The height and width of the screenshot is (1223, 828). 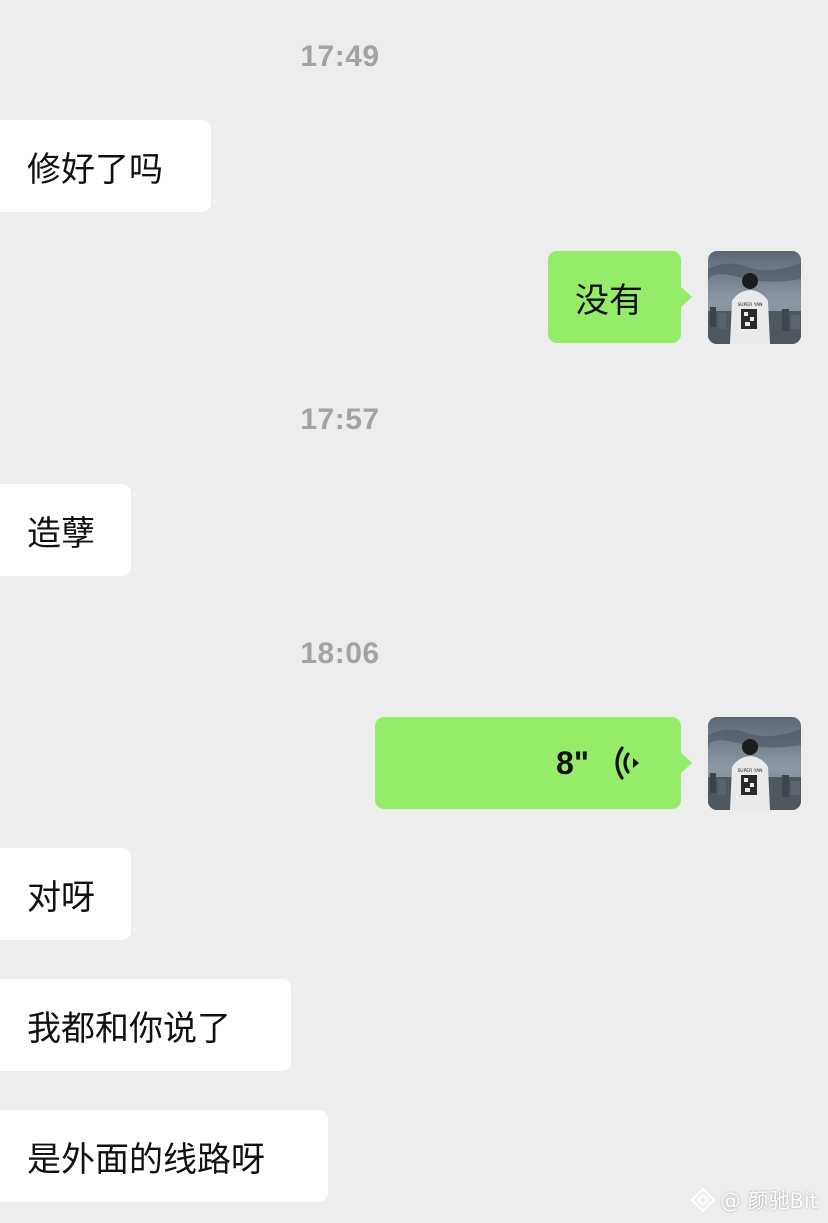 What do you see at coordinates (95, 169) in the screenshot?
I see `message-text: 修好了吗` at bounding box center [95, 169].